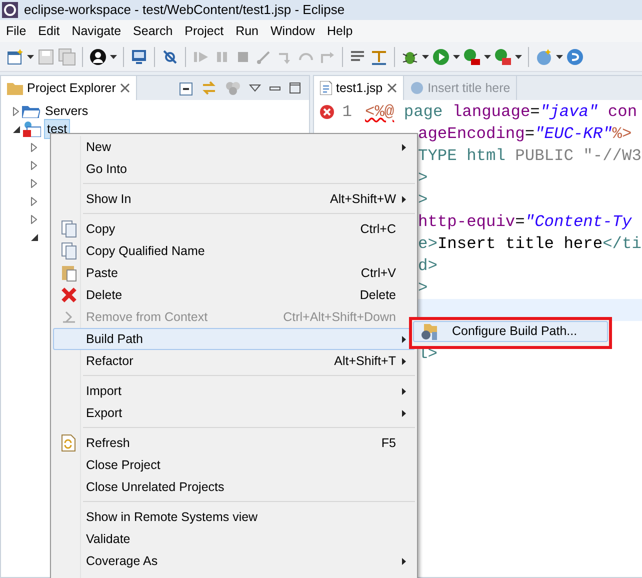 The height and width of the screenshot is (578, 642). Describe the element at coordinates (139, 57) in the screenshot. I see `monitor-icon` at that location.